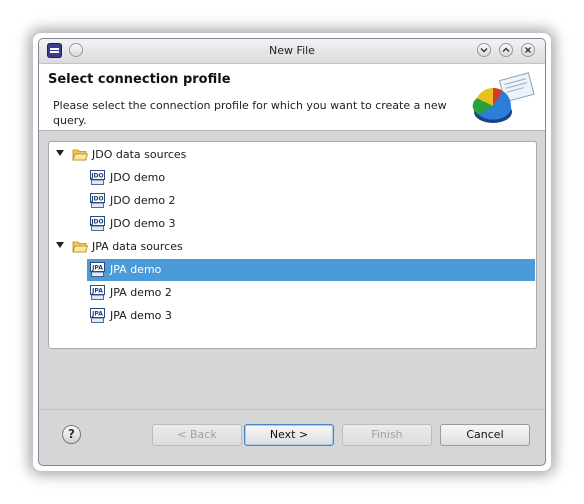 Image resolution: width=584 pixels, height=504 pixels. Describe the element at coordinates (503, 97) in the screenshot. I see `wizard-banner-icon` at that location.